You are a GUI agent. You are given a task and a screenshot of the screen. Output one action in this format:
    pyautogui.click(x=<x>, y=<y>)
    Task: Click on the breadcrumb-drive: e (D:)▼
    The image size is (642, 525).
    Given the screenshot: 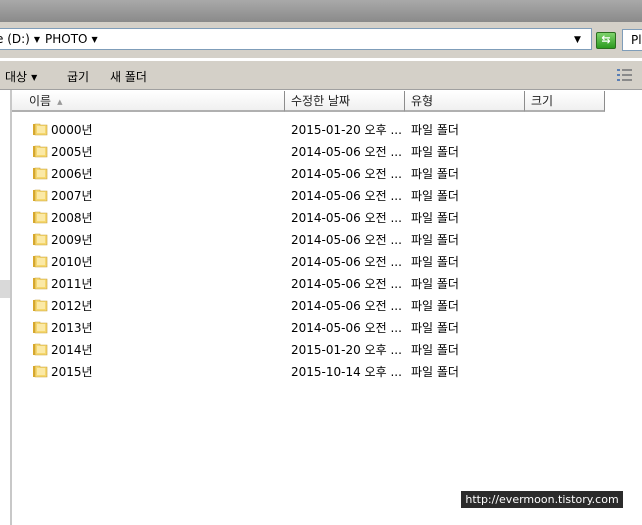 What is the action you would take?
    pyautogui.click(x=20, y=39)
    